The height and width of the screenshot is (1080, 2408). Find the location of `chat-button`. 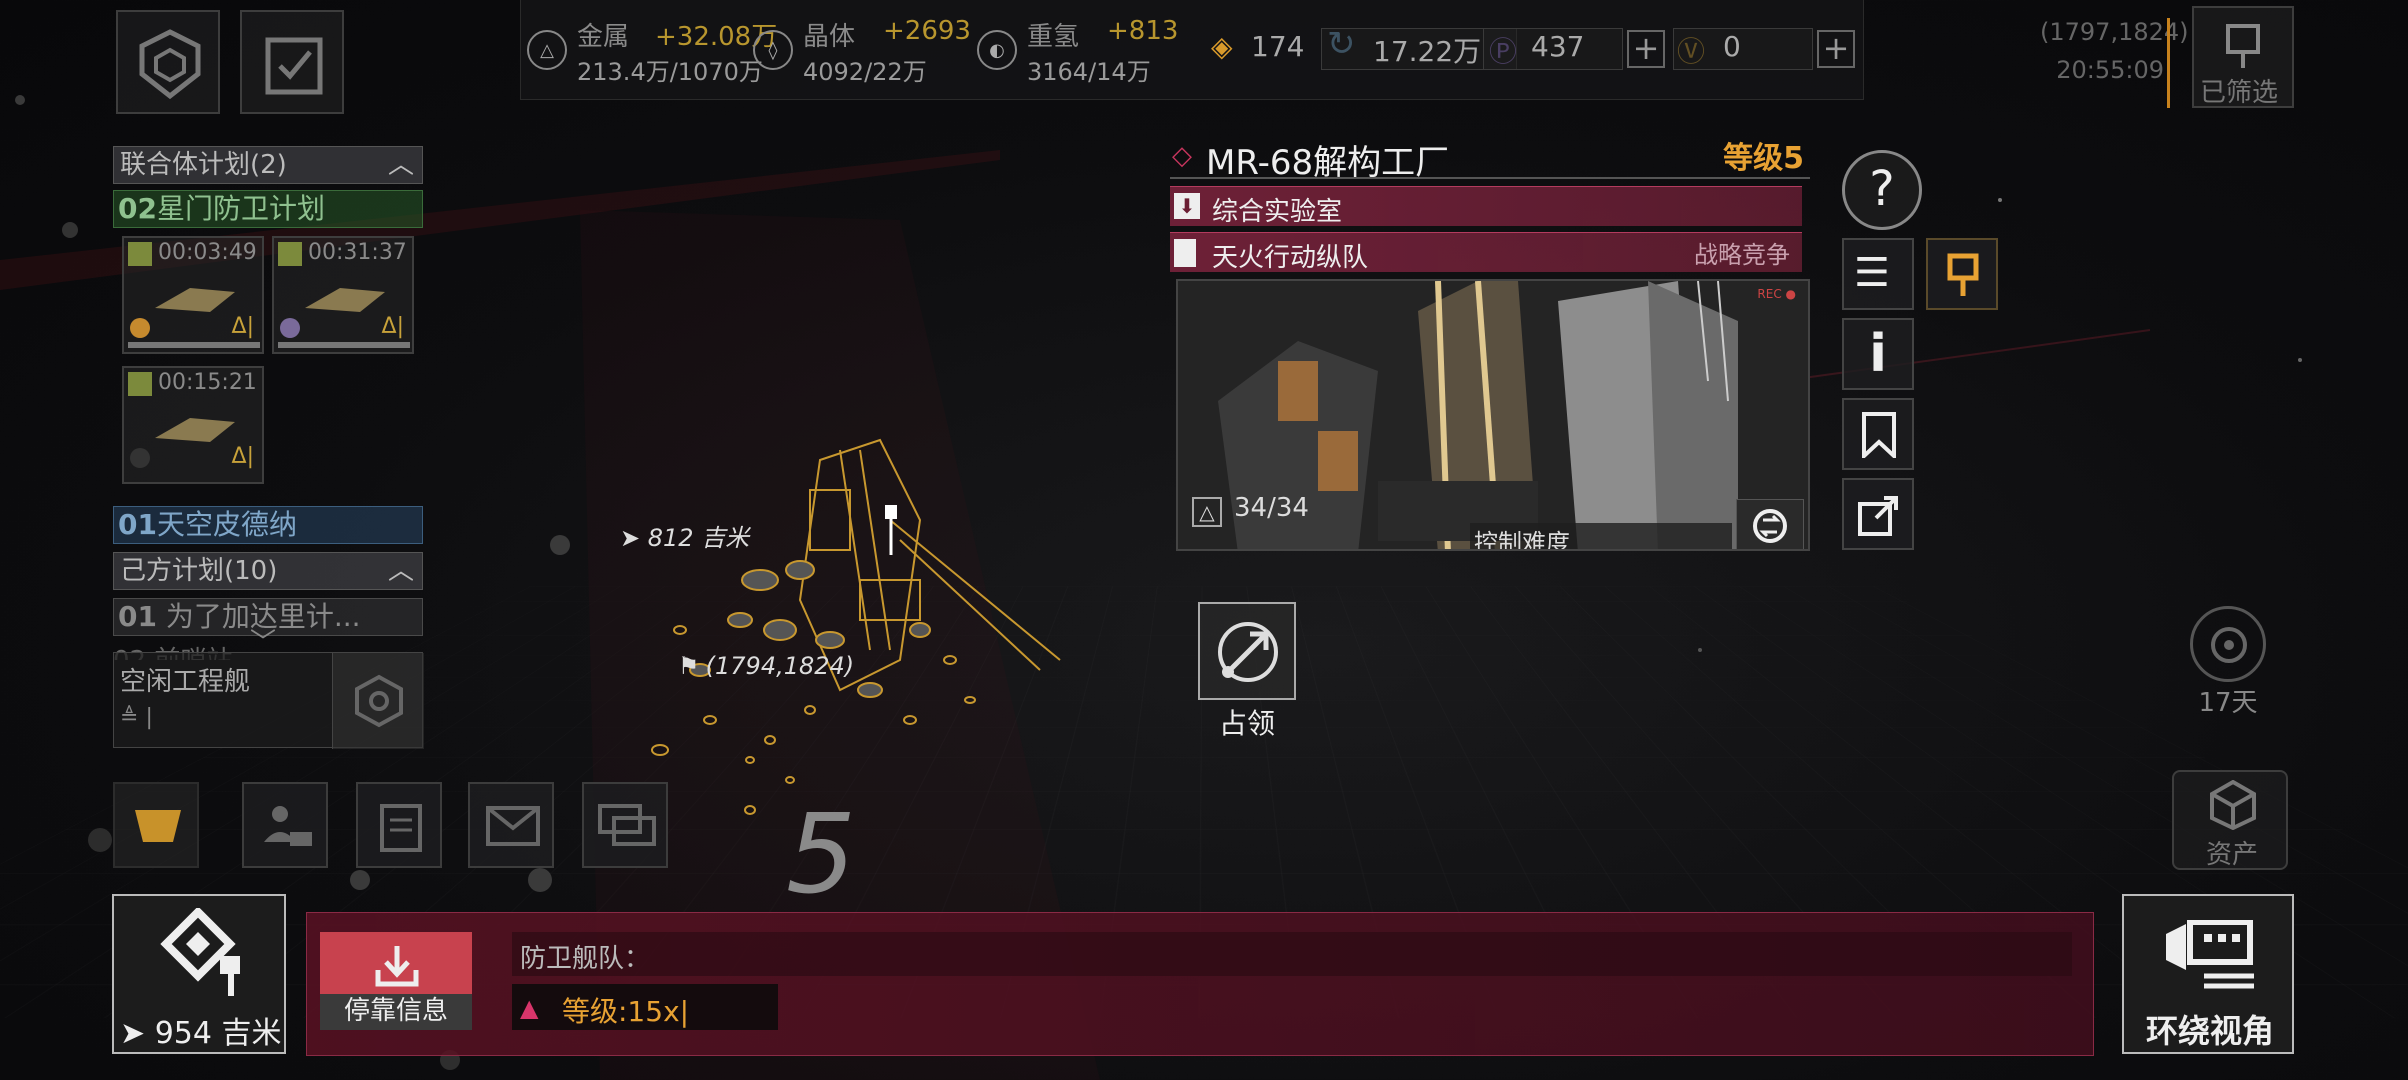

chat-button is located at coordinates (625, 825).